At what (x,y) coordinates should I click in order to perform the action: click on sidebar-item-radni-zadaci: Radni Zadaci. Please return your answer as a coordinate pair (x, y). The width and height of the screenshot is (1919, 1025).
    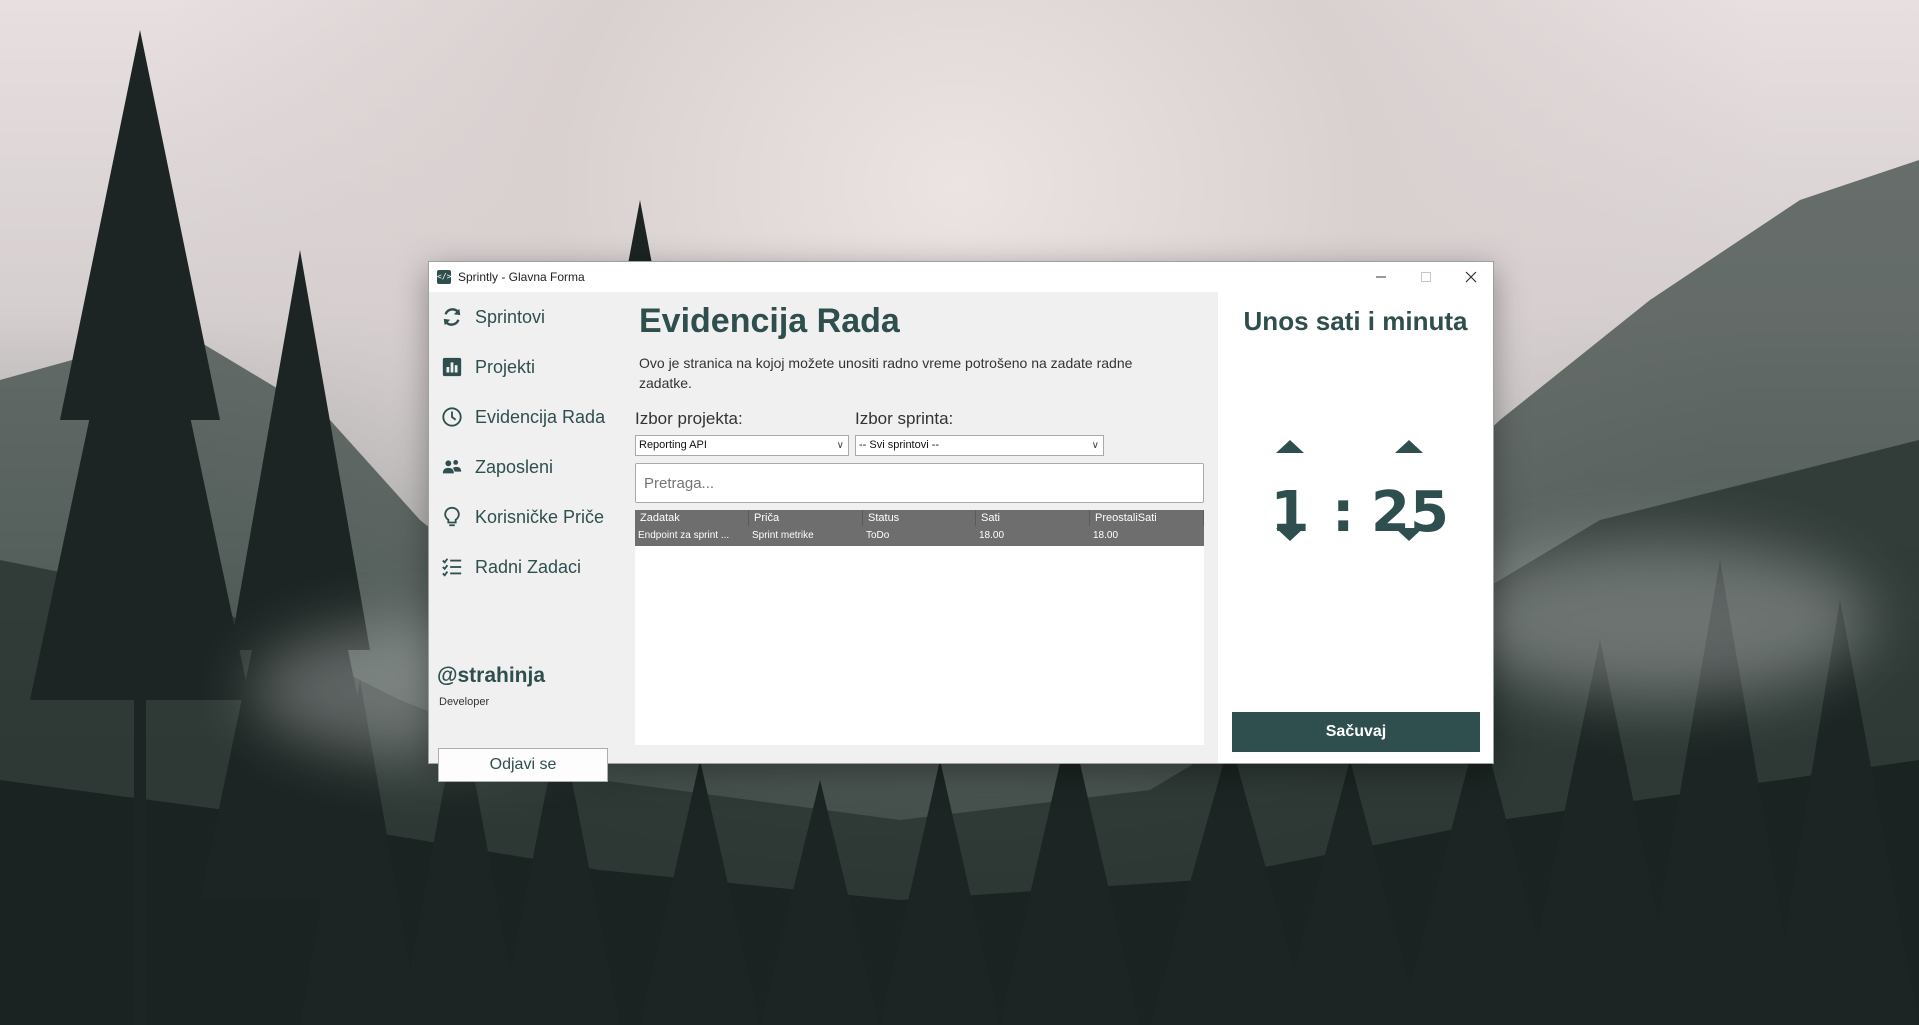
    Looking at the image, I should click on (524, 567).